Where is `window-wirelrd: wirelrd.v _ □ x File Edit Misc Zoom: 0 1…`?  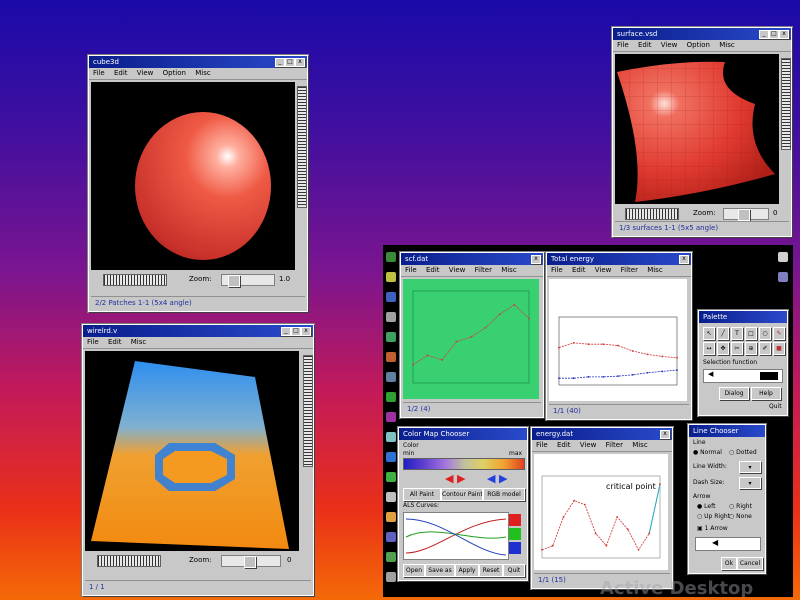 window-wirelrd: wirelrd.v _ □ x File Edit Misc Zoom: 0 1… is located at coordinates (198, 460).